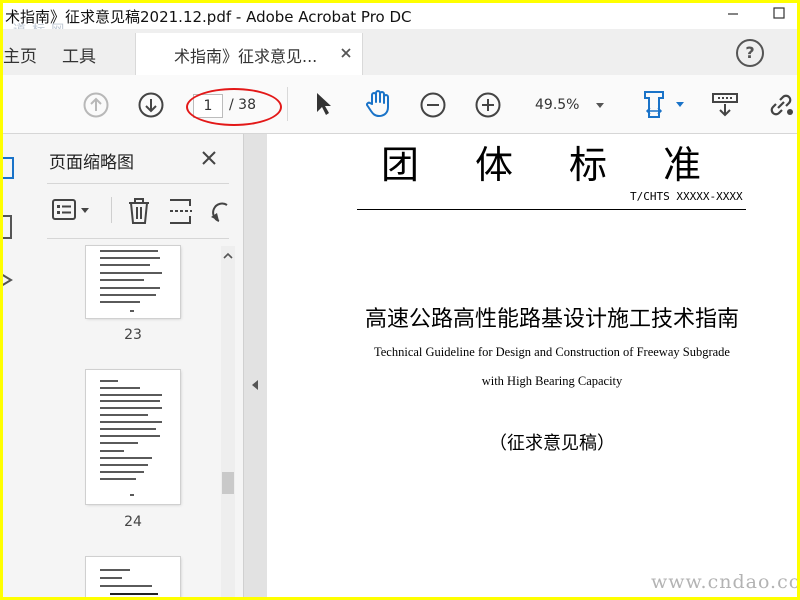 This screenshot has width=800, height=600. I want to click on zoom-dropdown-icon, so click(600, 105).